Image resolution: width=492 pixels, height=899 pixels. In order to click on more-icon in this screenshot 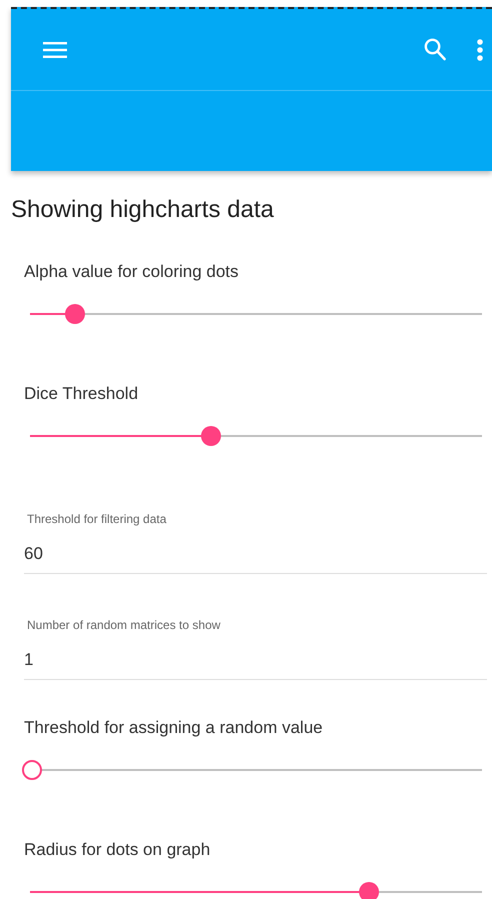, I will do `click(480, 49)`.